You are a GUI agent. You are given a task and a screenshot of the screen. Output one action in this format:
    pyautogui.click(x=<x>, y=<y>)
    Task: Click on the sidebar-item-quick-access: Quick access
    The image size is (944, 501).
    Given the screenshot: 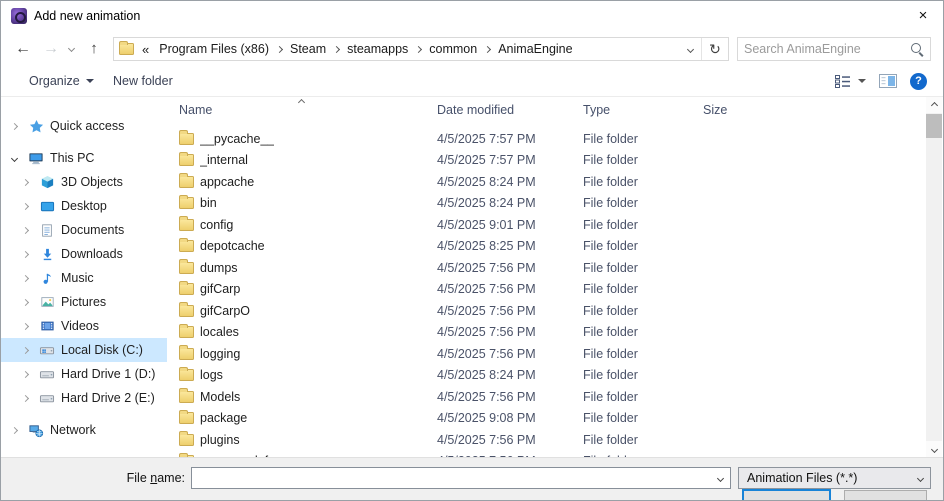 What is the action you would take?
    pyautogui.click(x=84, y=126)
    